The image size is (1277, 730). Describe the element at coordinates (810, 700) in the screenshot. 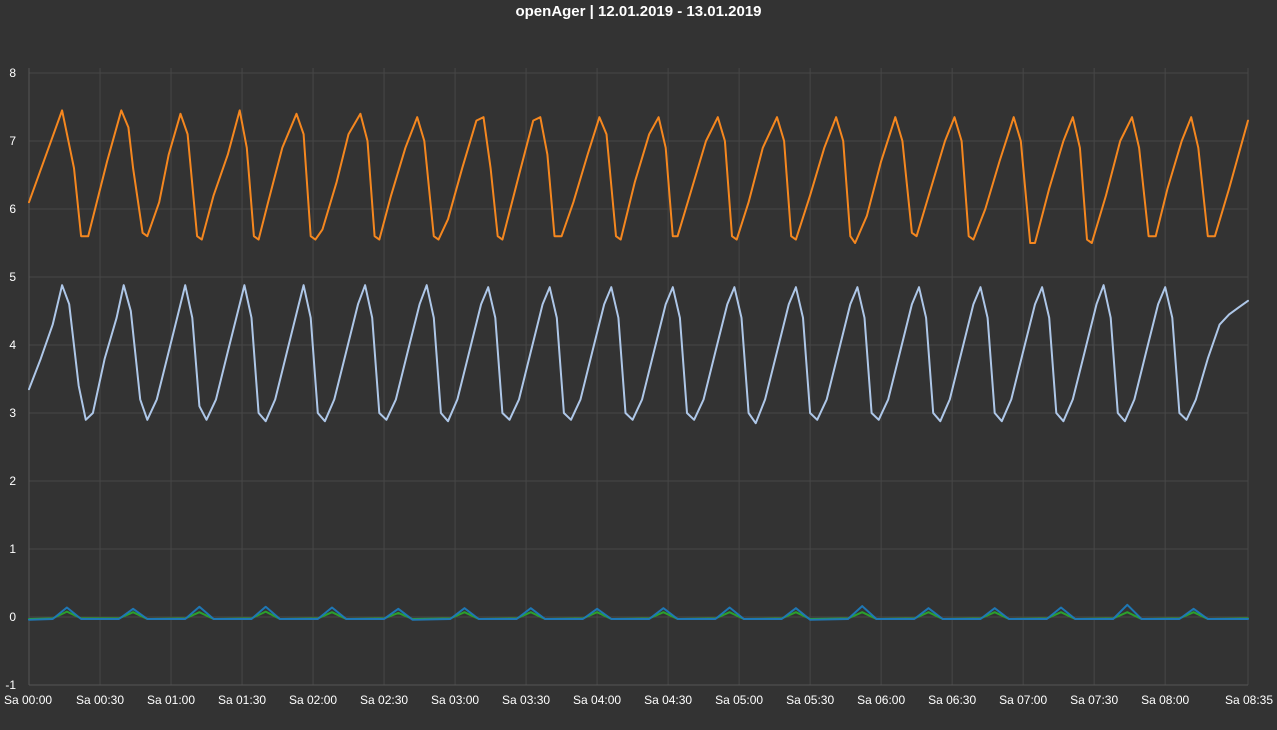

I see `x-tick-label: Sa 05:30` at that location.